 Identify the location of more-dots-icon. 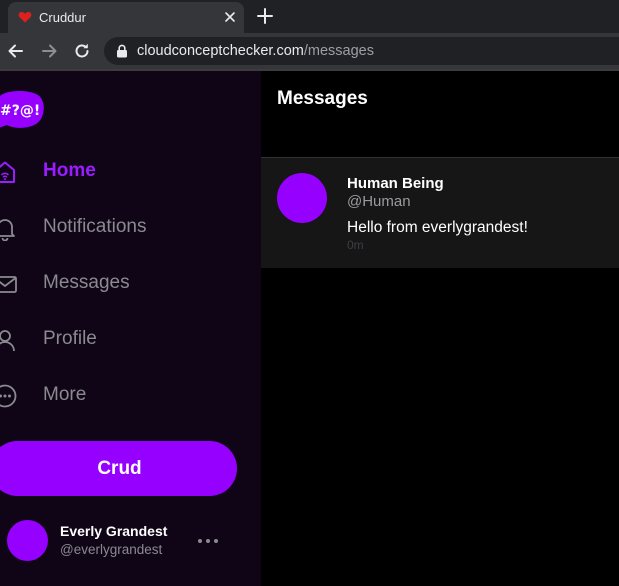
(208, 541).